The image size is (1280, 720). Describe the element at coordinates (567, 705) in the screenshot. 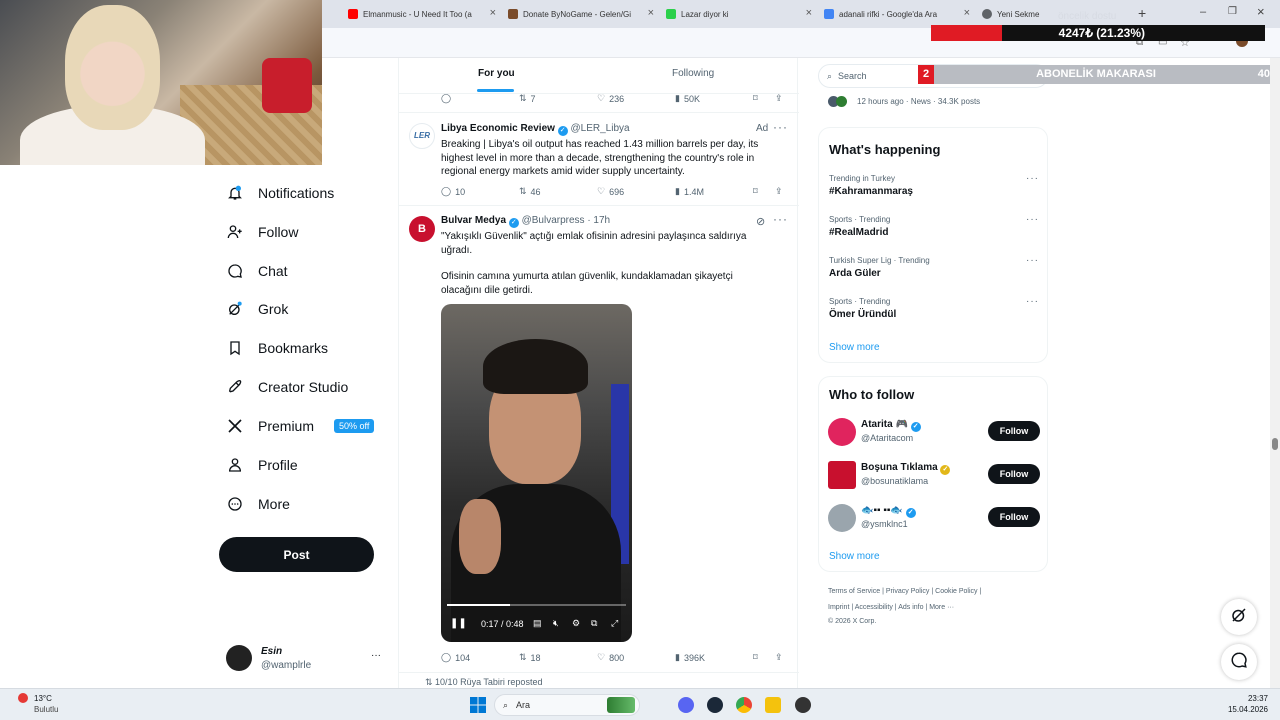

I see `taskbar-search: ⌕ Ara` at that location.